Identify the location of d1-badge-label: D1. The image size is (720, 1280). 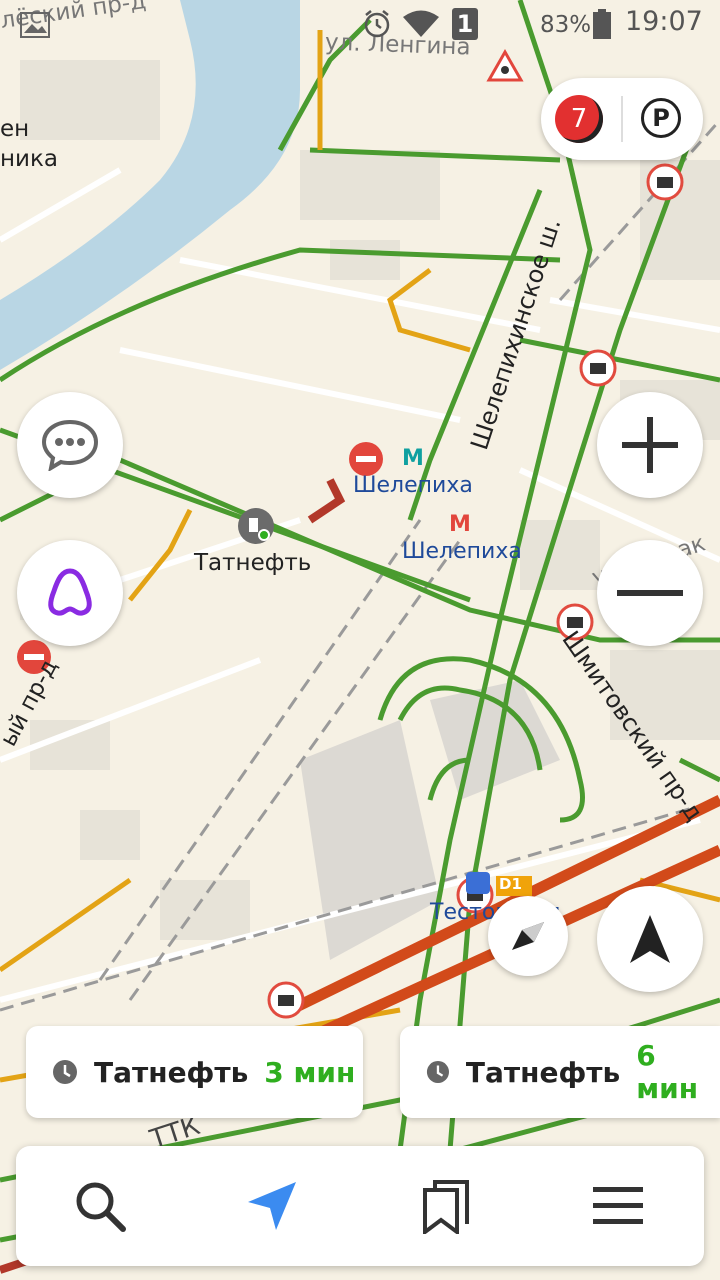
(510, 884).